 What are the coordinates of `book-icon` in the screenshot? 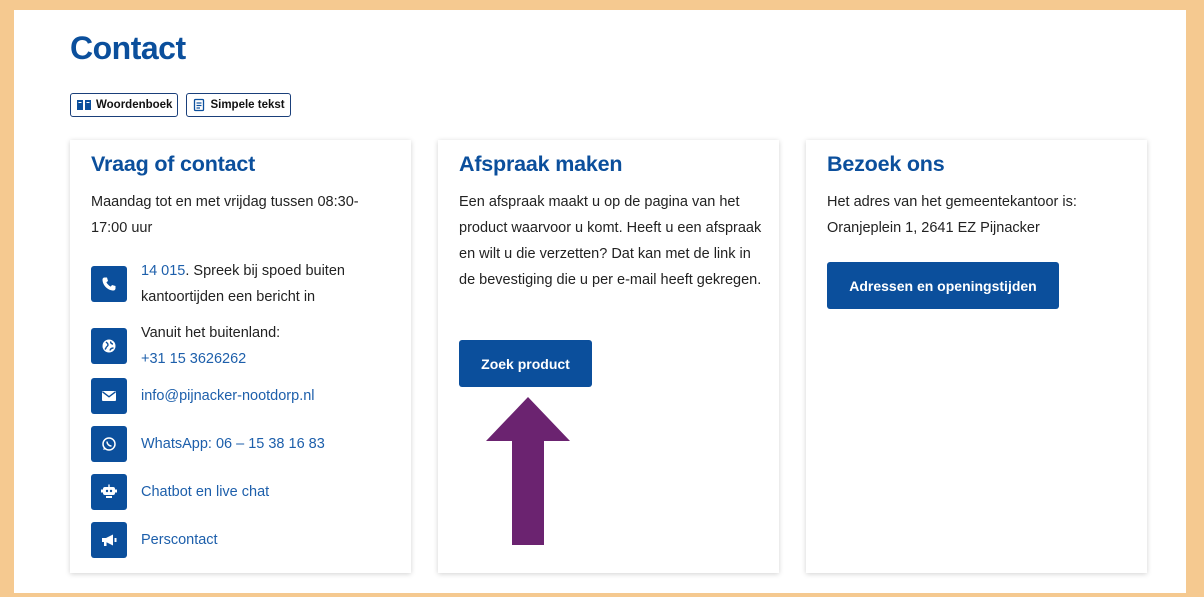 It's located at (84, 105).